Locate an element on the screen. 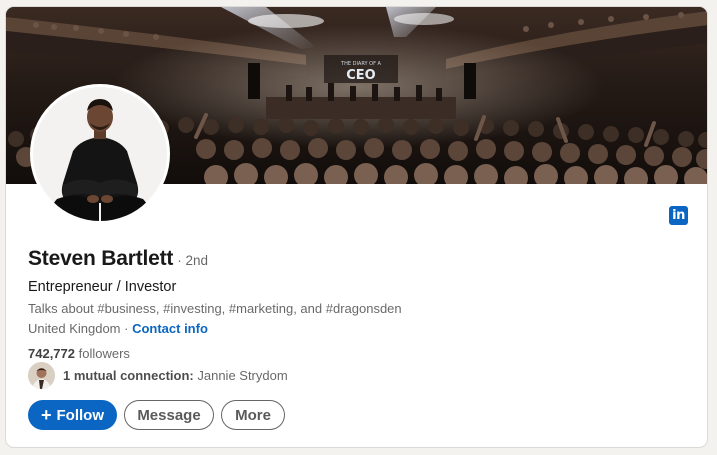  more-button: More is located at coordinates (253, 415).